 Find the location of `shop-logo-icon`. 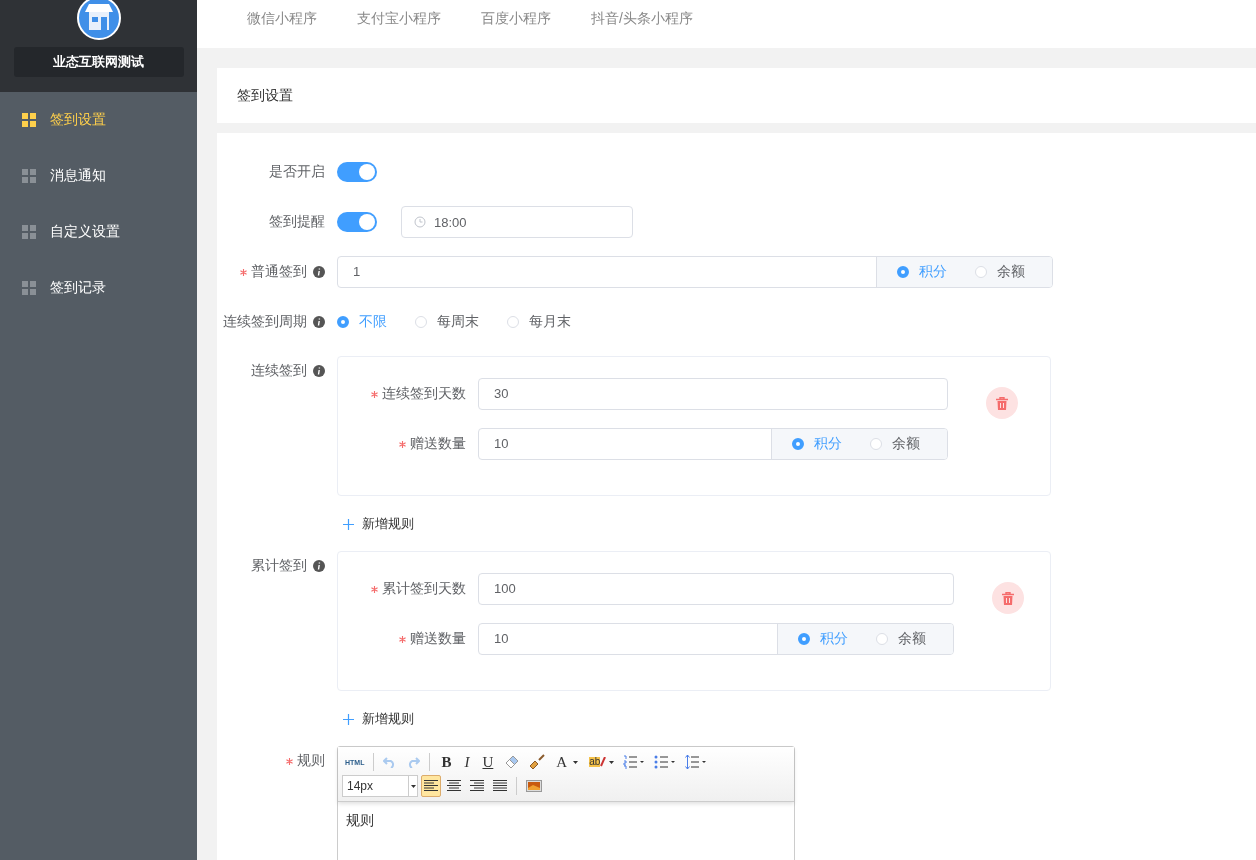

shop-logo-icon is located at coordinates (98, 20).